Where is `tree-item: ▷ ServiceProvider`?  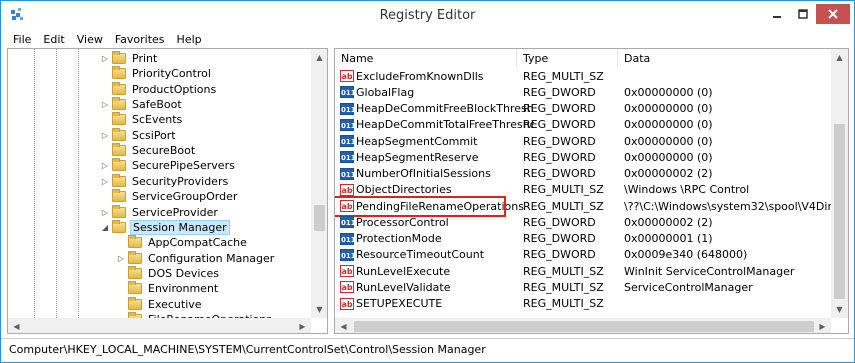 tree-item: ▷ ServiceProvider is located at coordinates (160, 212).